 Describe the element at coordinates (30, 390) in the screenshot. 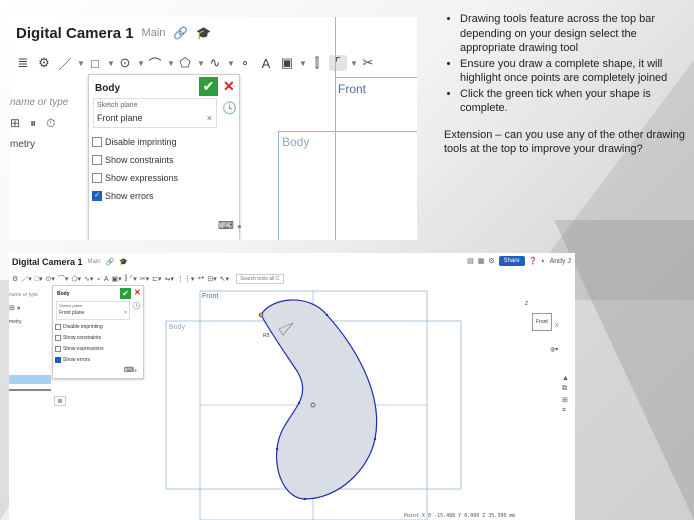

I see `rollback-bar` at that location.